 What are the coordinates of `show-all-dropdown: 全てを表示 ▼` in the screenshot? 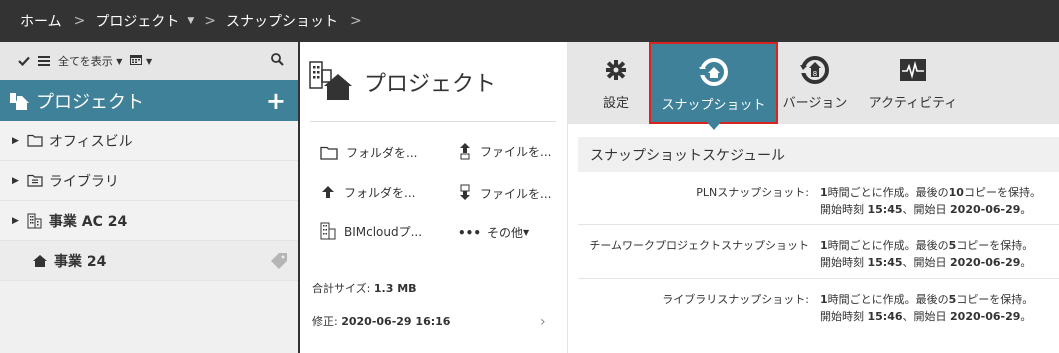 It's located at (90, 61).